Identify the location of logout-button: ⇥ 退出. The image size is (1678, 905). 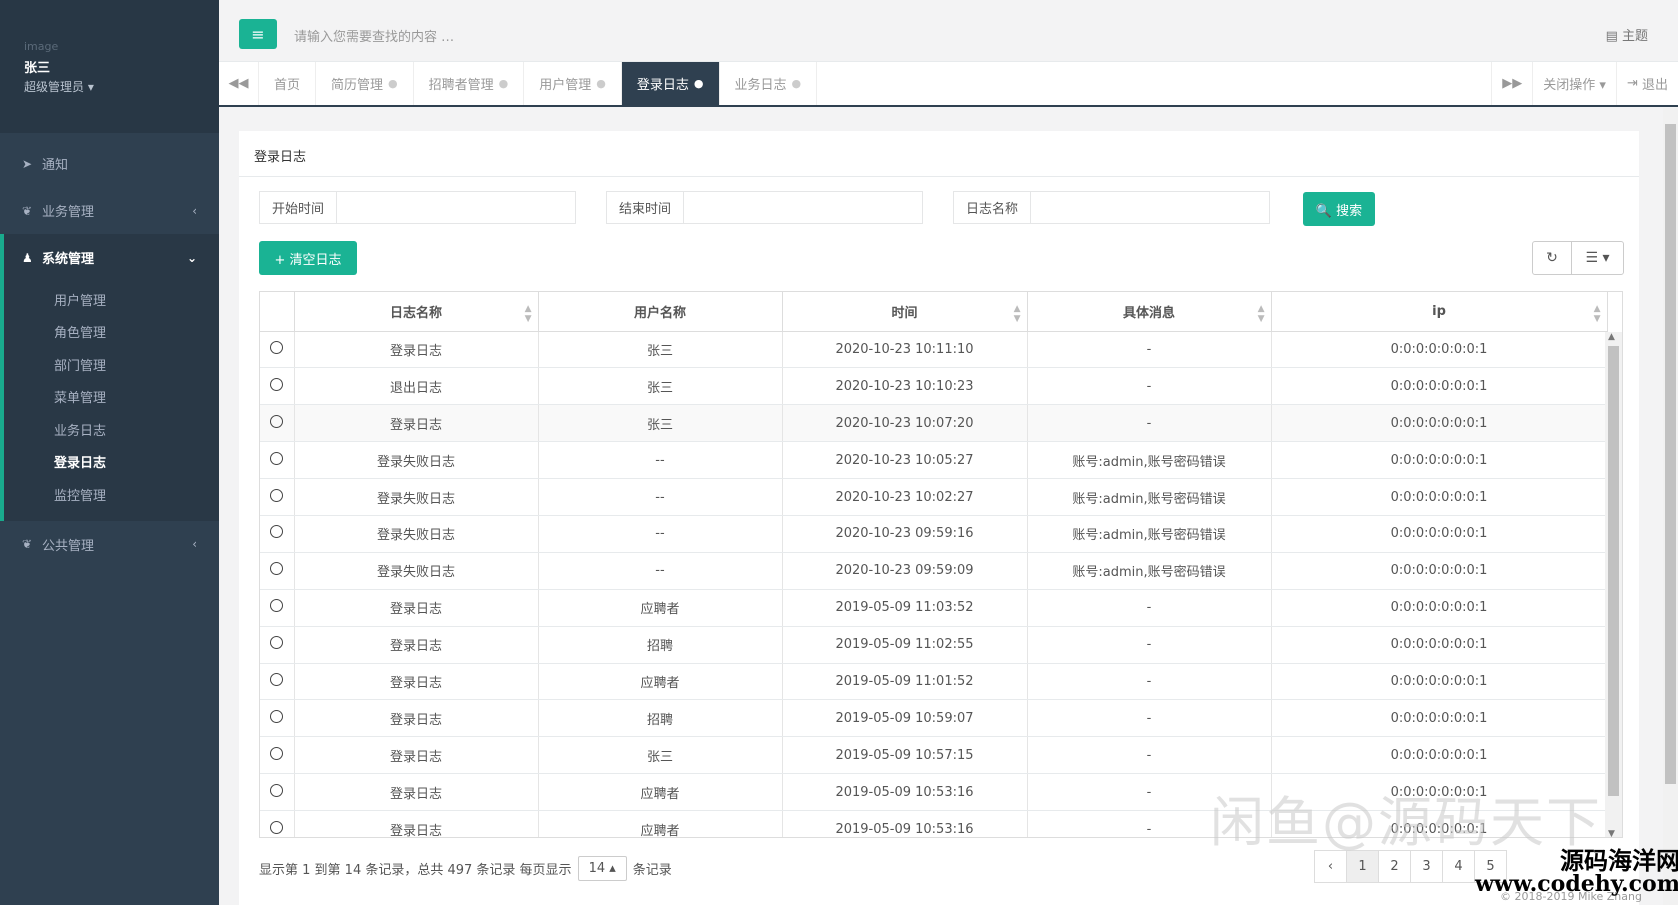
(1646, 83).